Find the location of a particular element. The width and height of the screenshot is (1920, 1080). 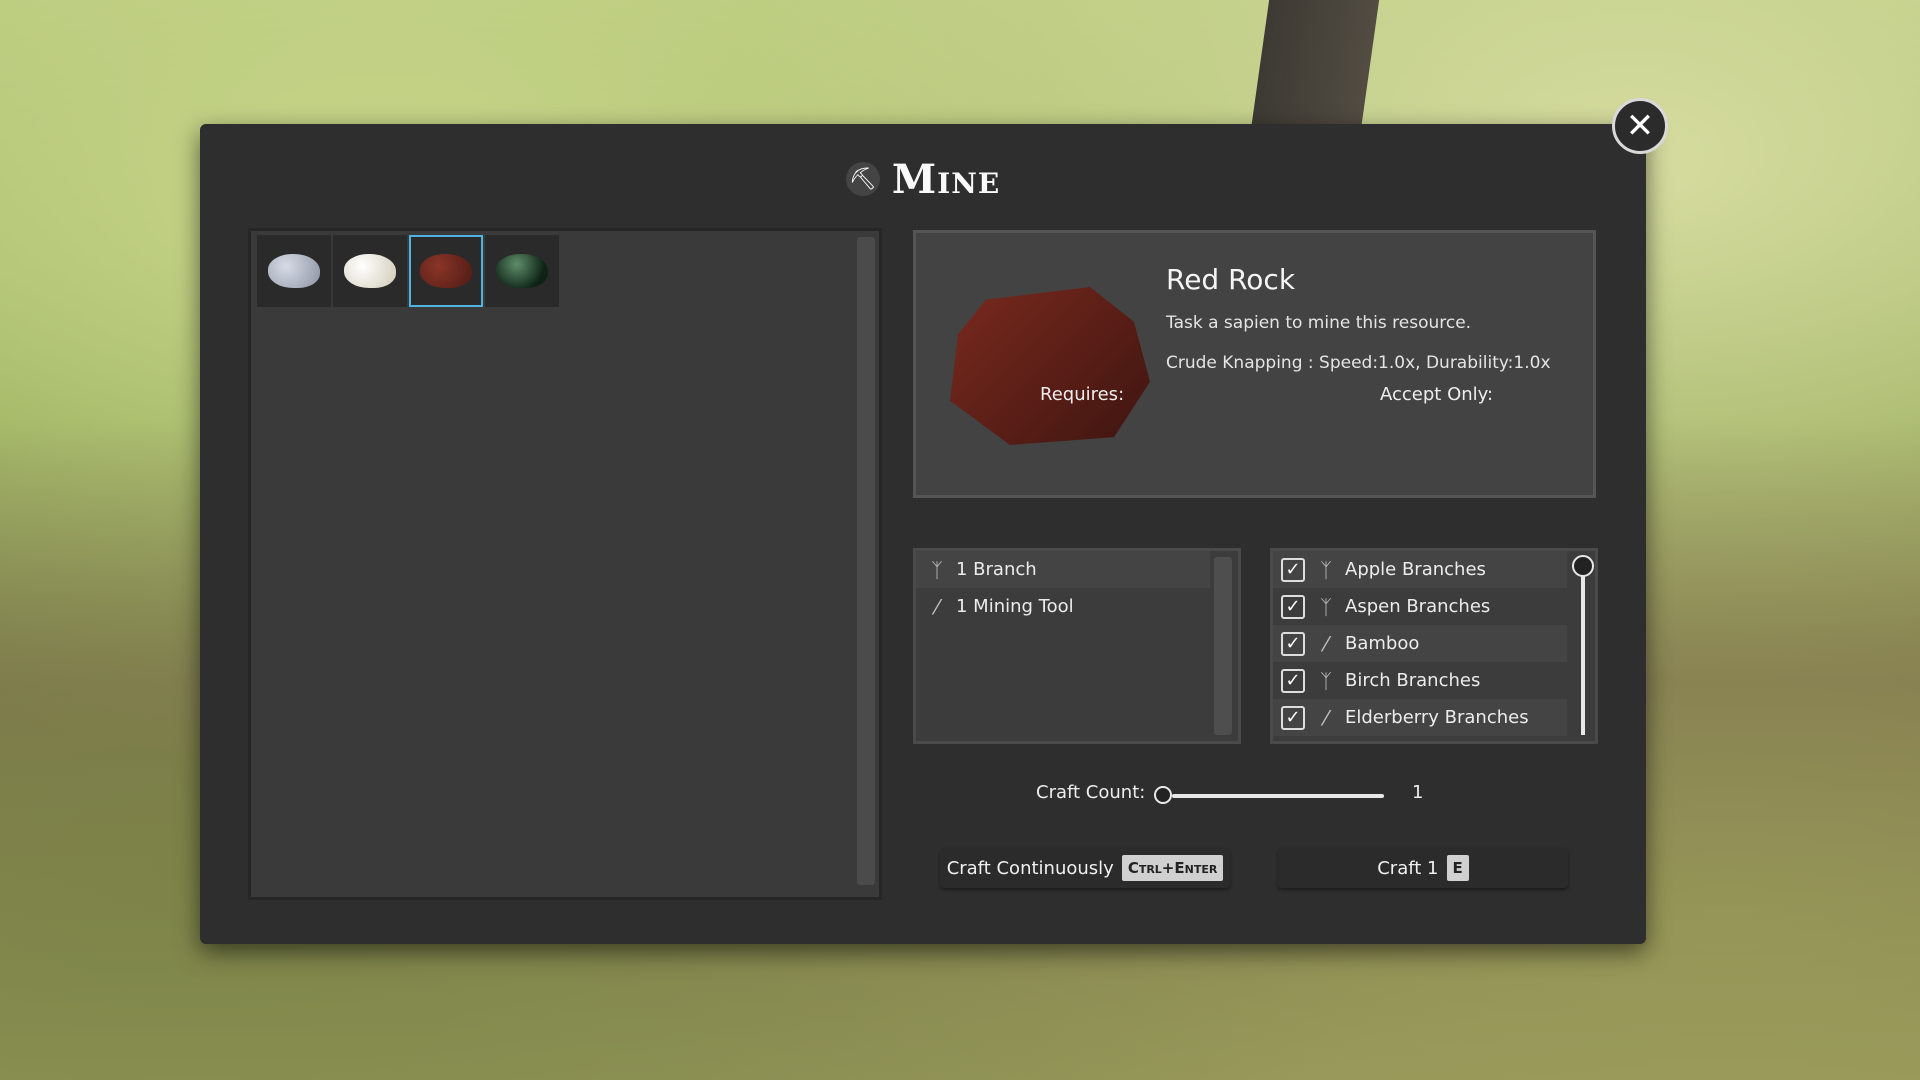

accept-item-apple-branches: ✓ ᛉ Apple Branches is located at coordinates (1420, 569).